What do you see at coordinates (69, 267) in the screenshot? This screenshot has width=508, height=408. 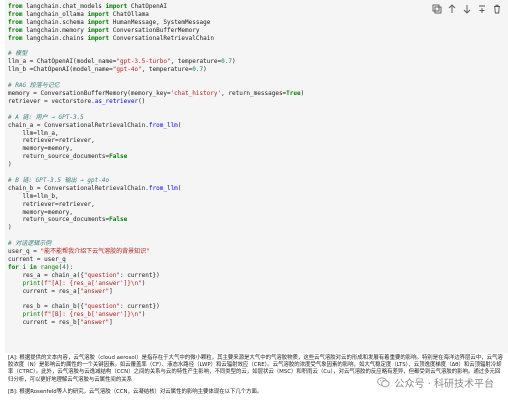 I see `code-token: ):` at bounding box center [69, 267].